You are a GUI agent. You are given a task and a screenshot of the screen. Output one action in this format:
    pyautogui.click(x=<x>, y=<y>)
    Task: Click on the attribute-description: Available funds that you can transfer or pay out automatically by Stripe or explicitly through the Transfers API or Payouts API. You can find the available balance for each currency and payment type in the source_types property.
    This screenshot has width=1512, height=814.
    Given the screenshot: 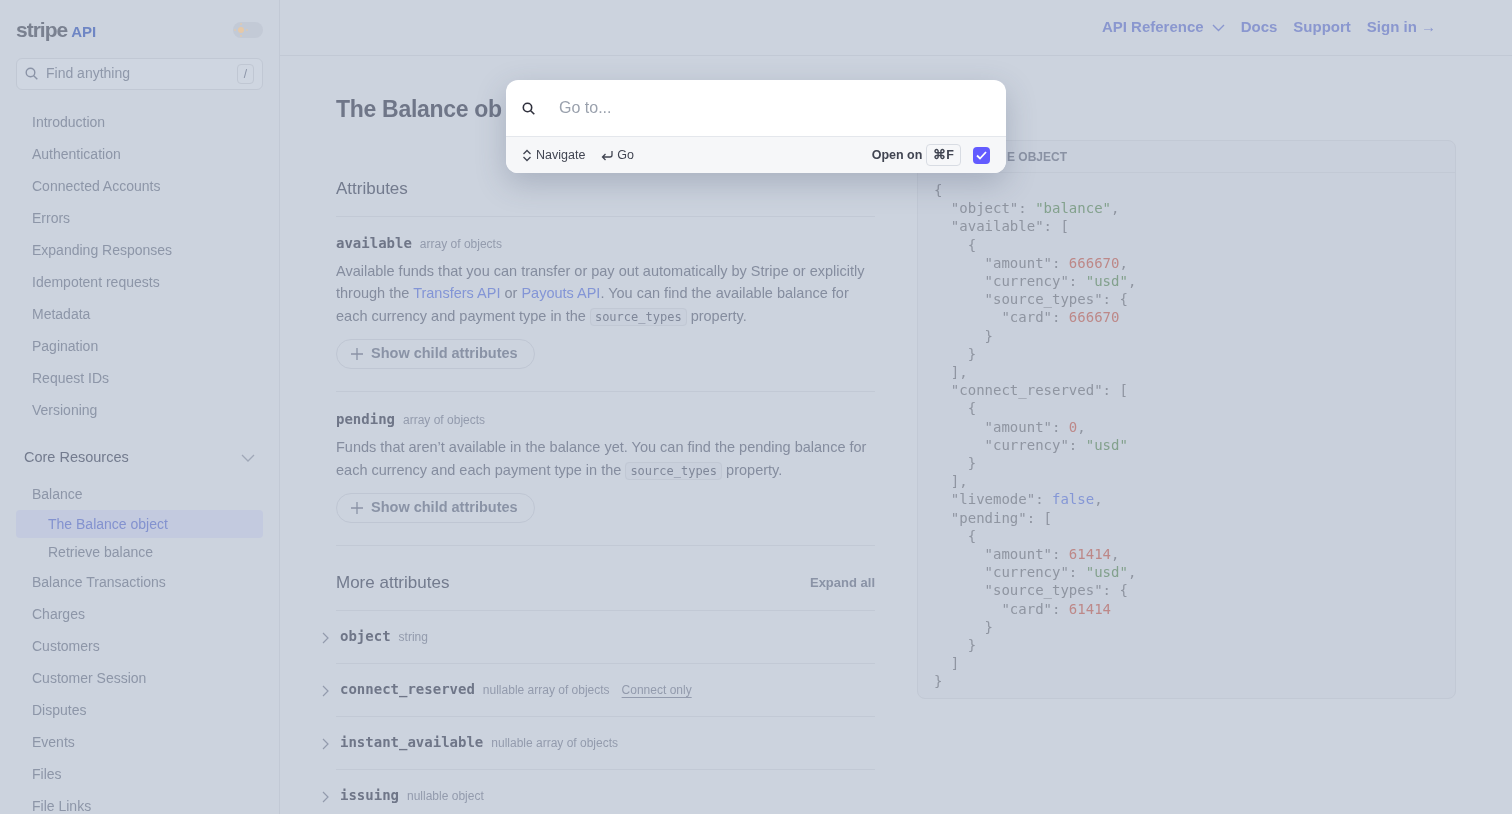 What is the action you would take?
    pyautogui.click(x=601, y=294)
    